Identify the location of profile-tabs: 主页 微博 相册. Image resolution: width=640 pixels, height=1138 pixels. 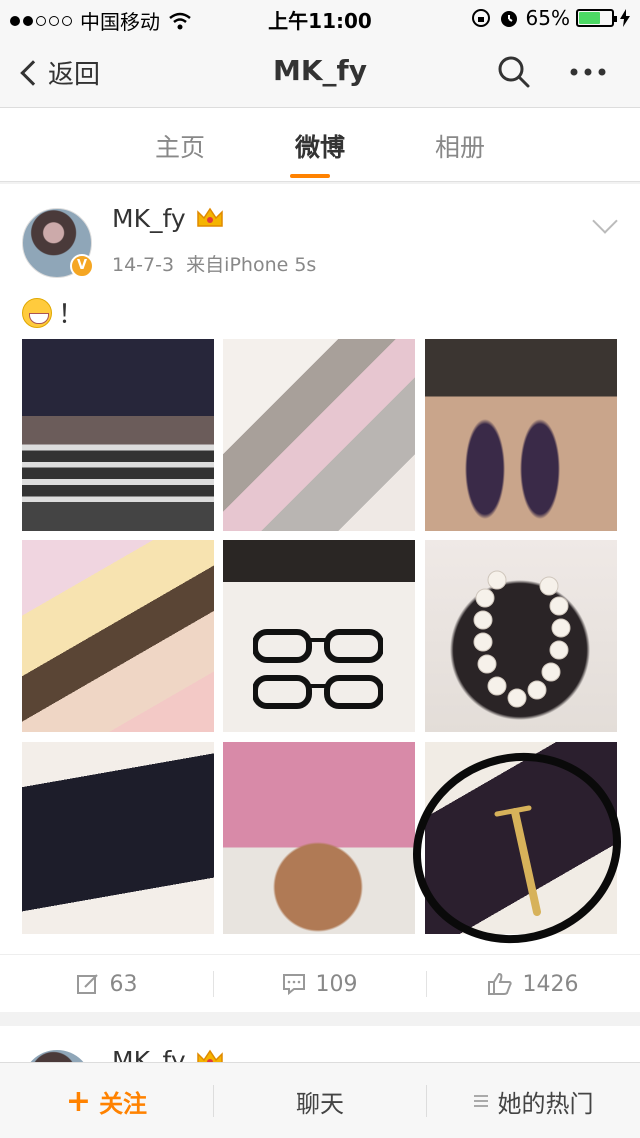
(320, 145).